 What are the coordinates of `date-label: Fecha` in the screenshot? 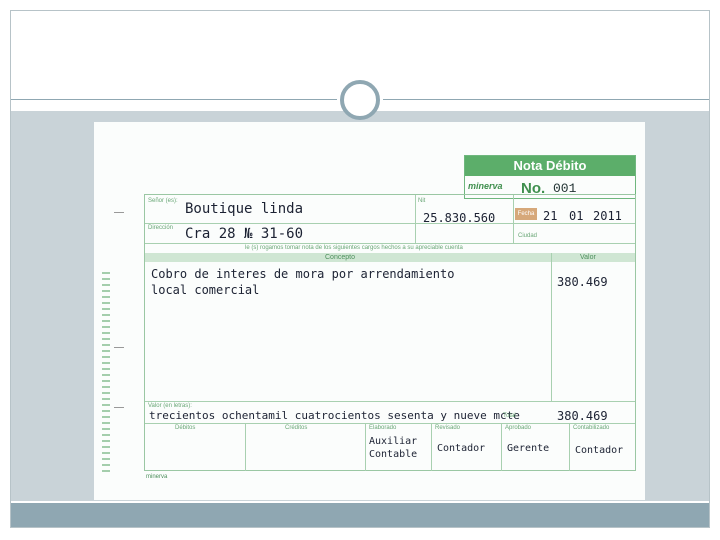 It's located at (526, 214).